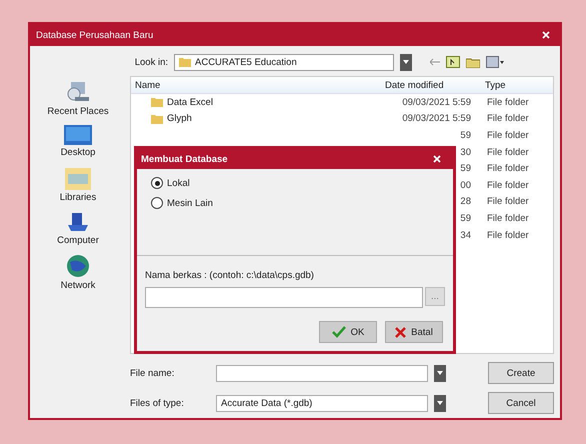  What do you see at coordinates (521, 403) in the screenshot?
I see `cancel-button: Cancel` at bounding box center [521, 403].